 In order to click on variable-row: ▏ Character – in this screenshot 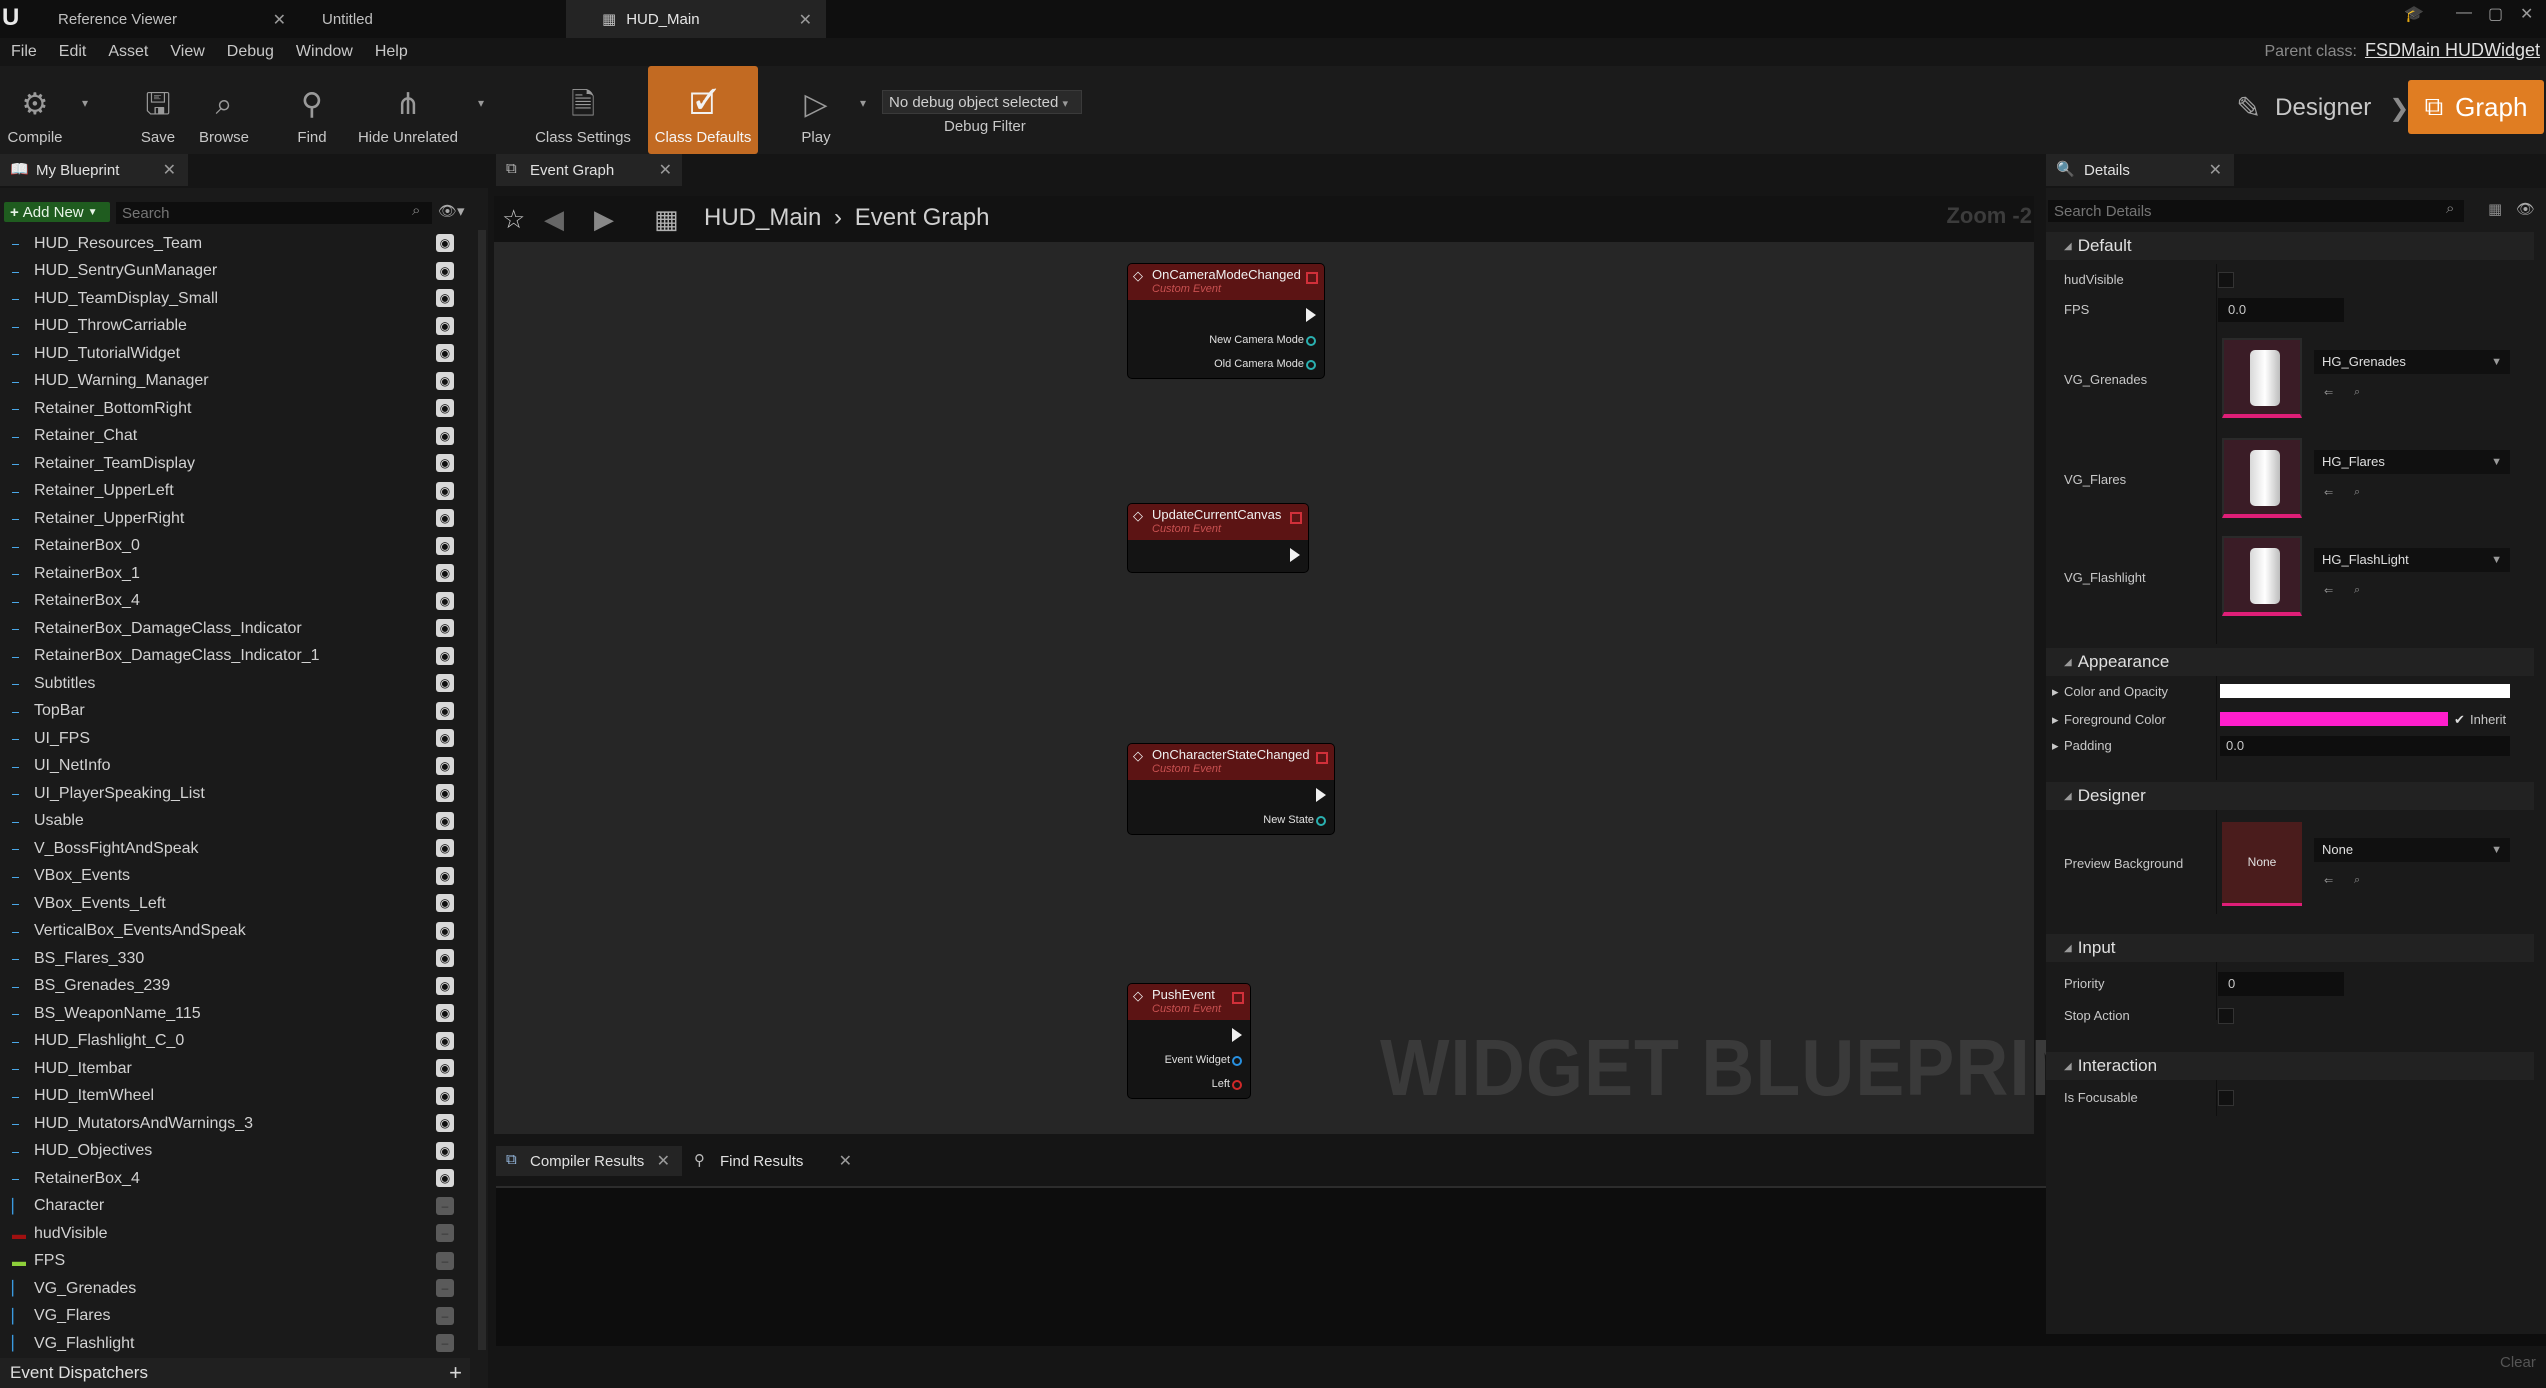, I will do `click(230, 1206)`.